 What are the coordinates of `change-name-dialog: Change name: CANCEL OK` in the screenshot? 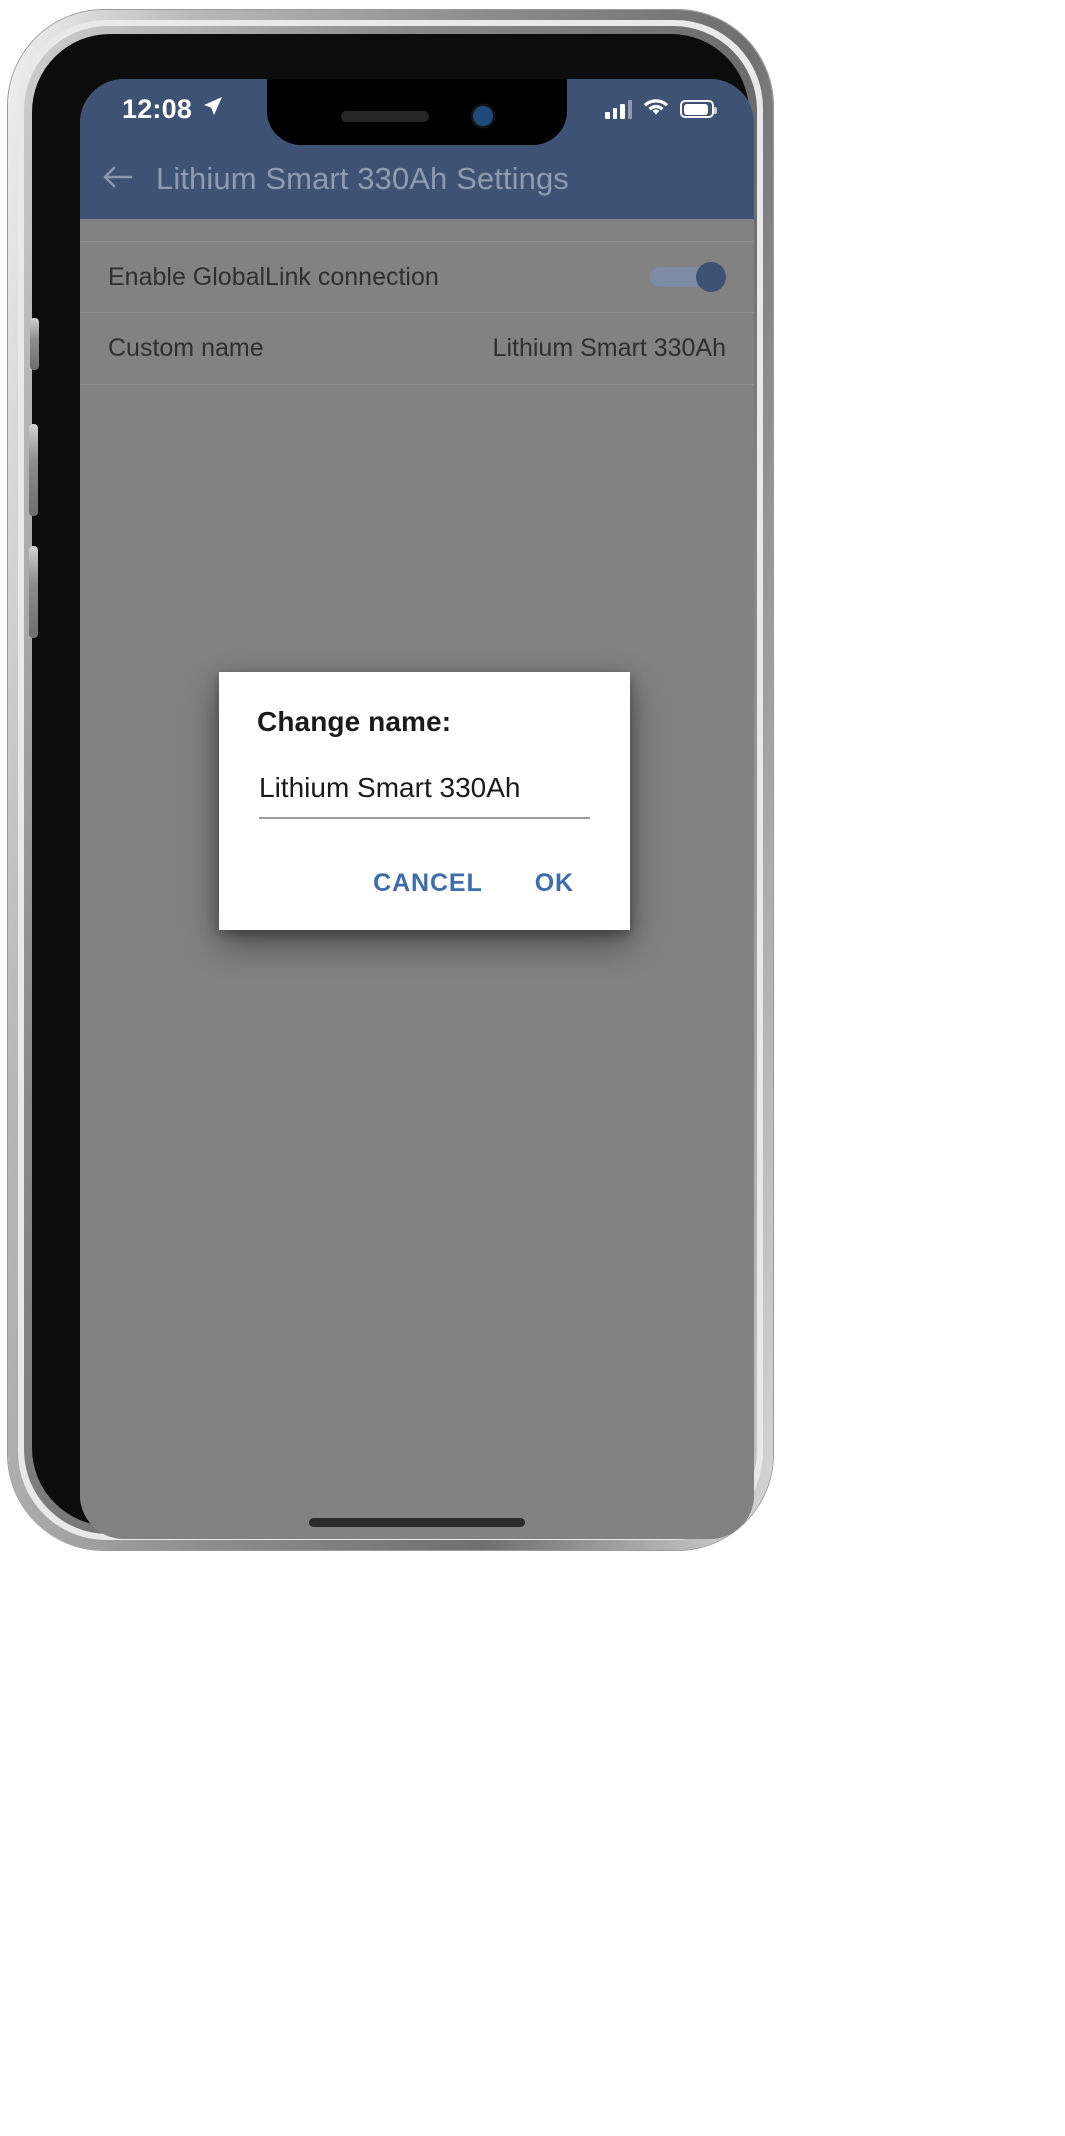 It's located at (424, 801).